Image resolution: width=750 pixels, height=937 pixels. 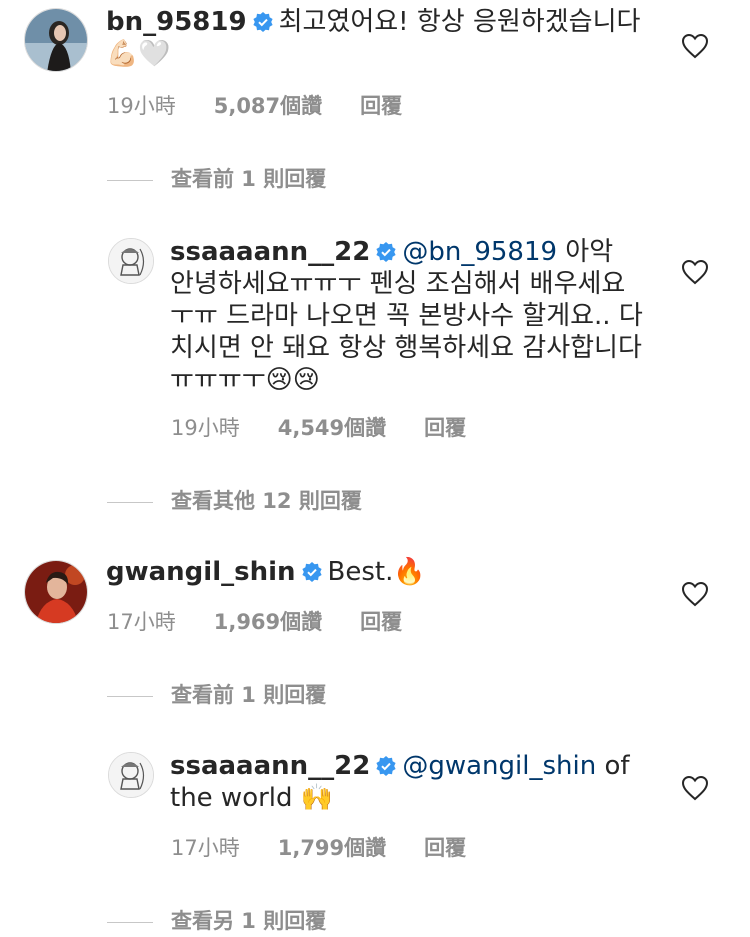 What do you see at coordinates (332, 848) in the screenshot?
I see `like-count: 1,799個讚` at bounding box center [332, 848].